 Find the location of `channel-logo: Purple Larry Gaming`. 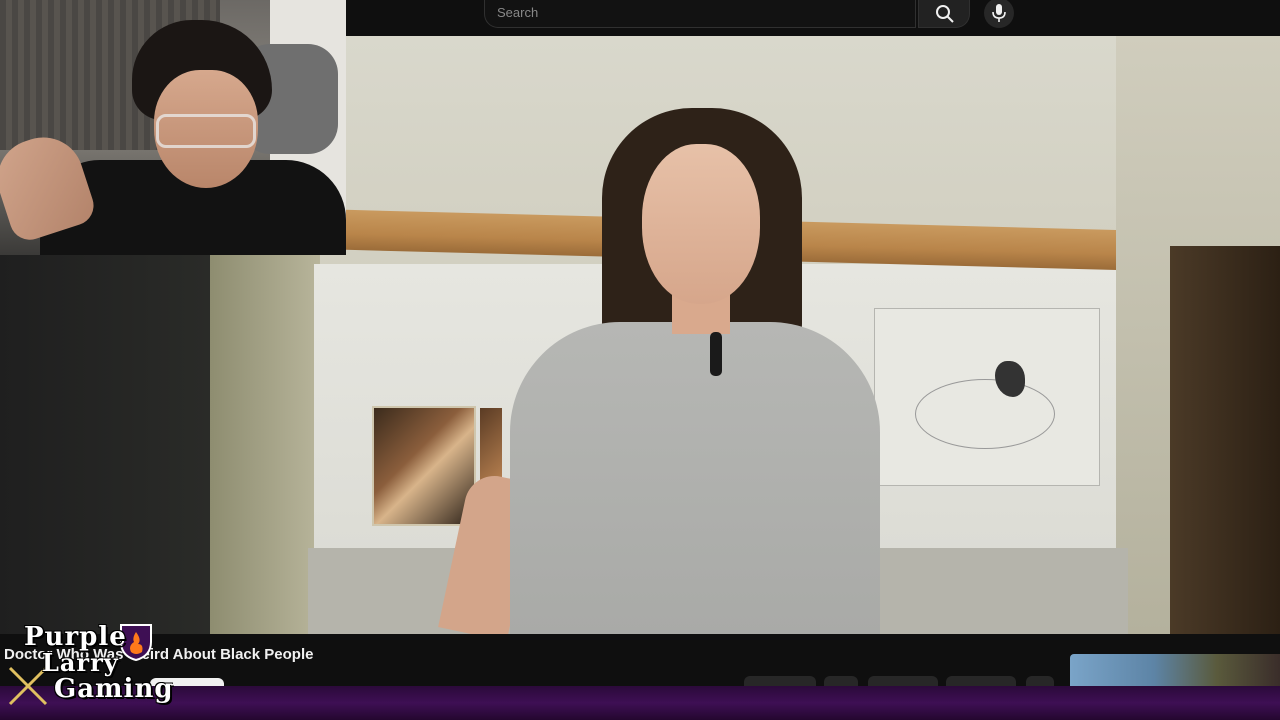

channel-logo: Purple Larry Gaming is located at coordinates (89, 668).